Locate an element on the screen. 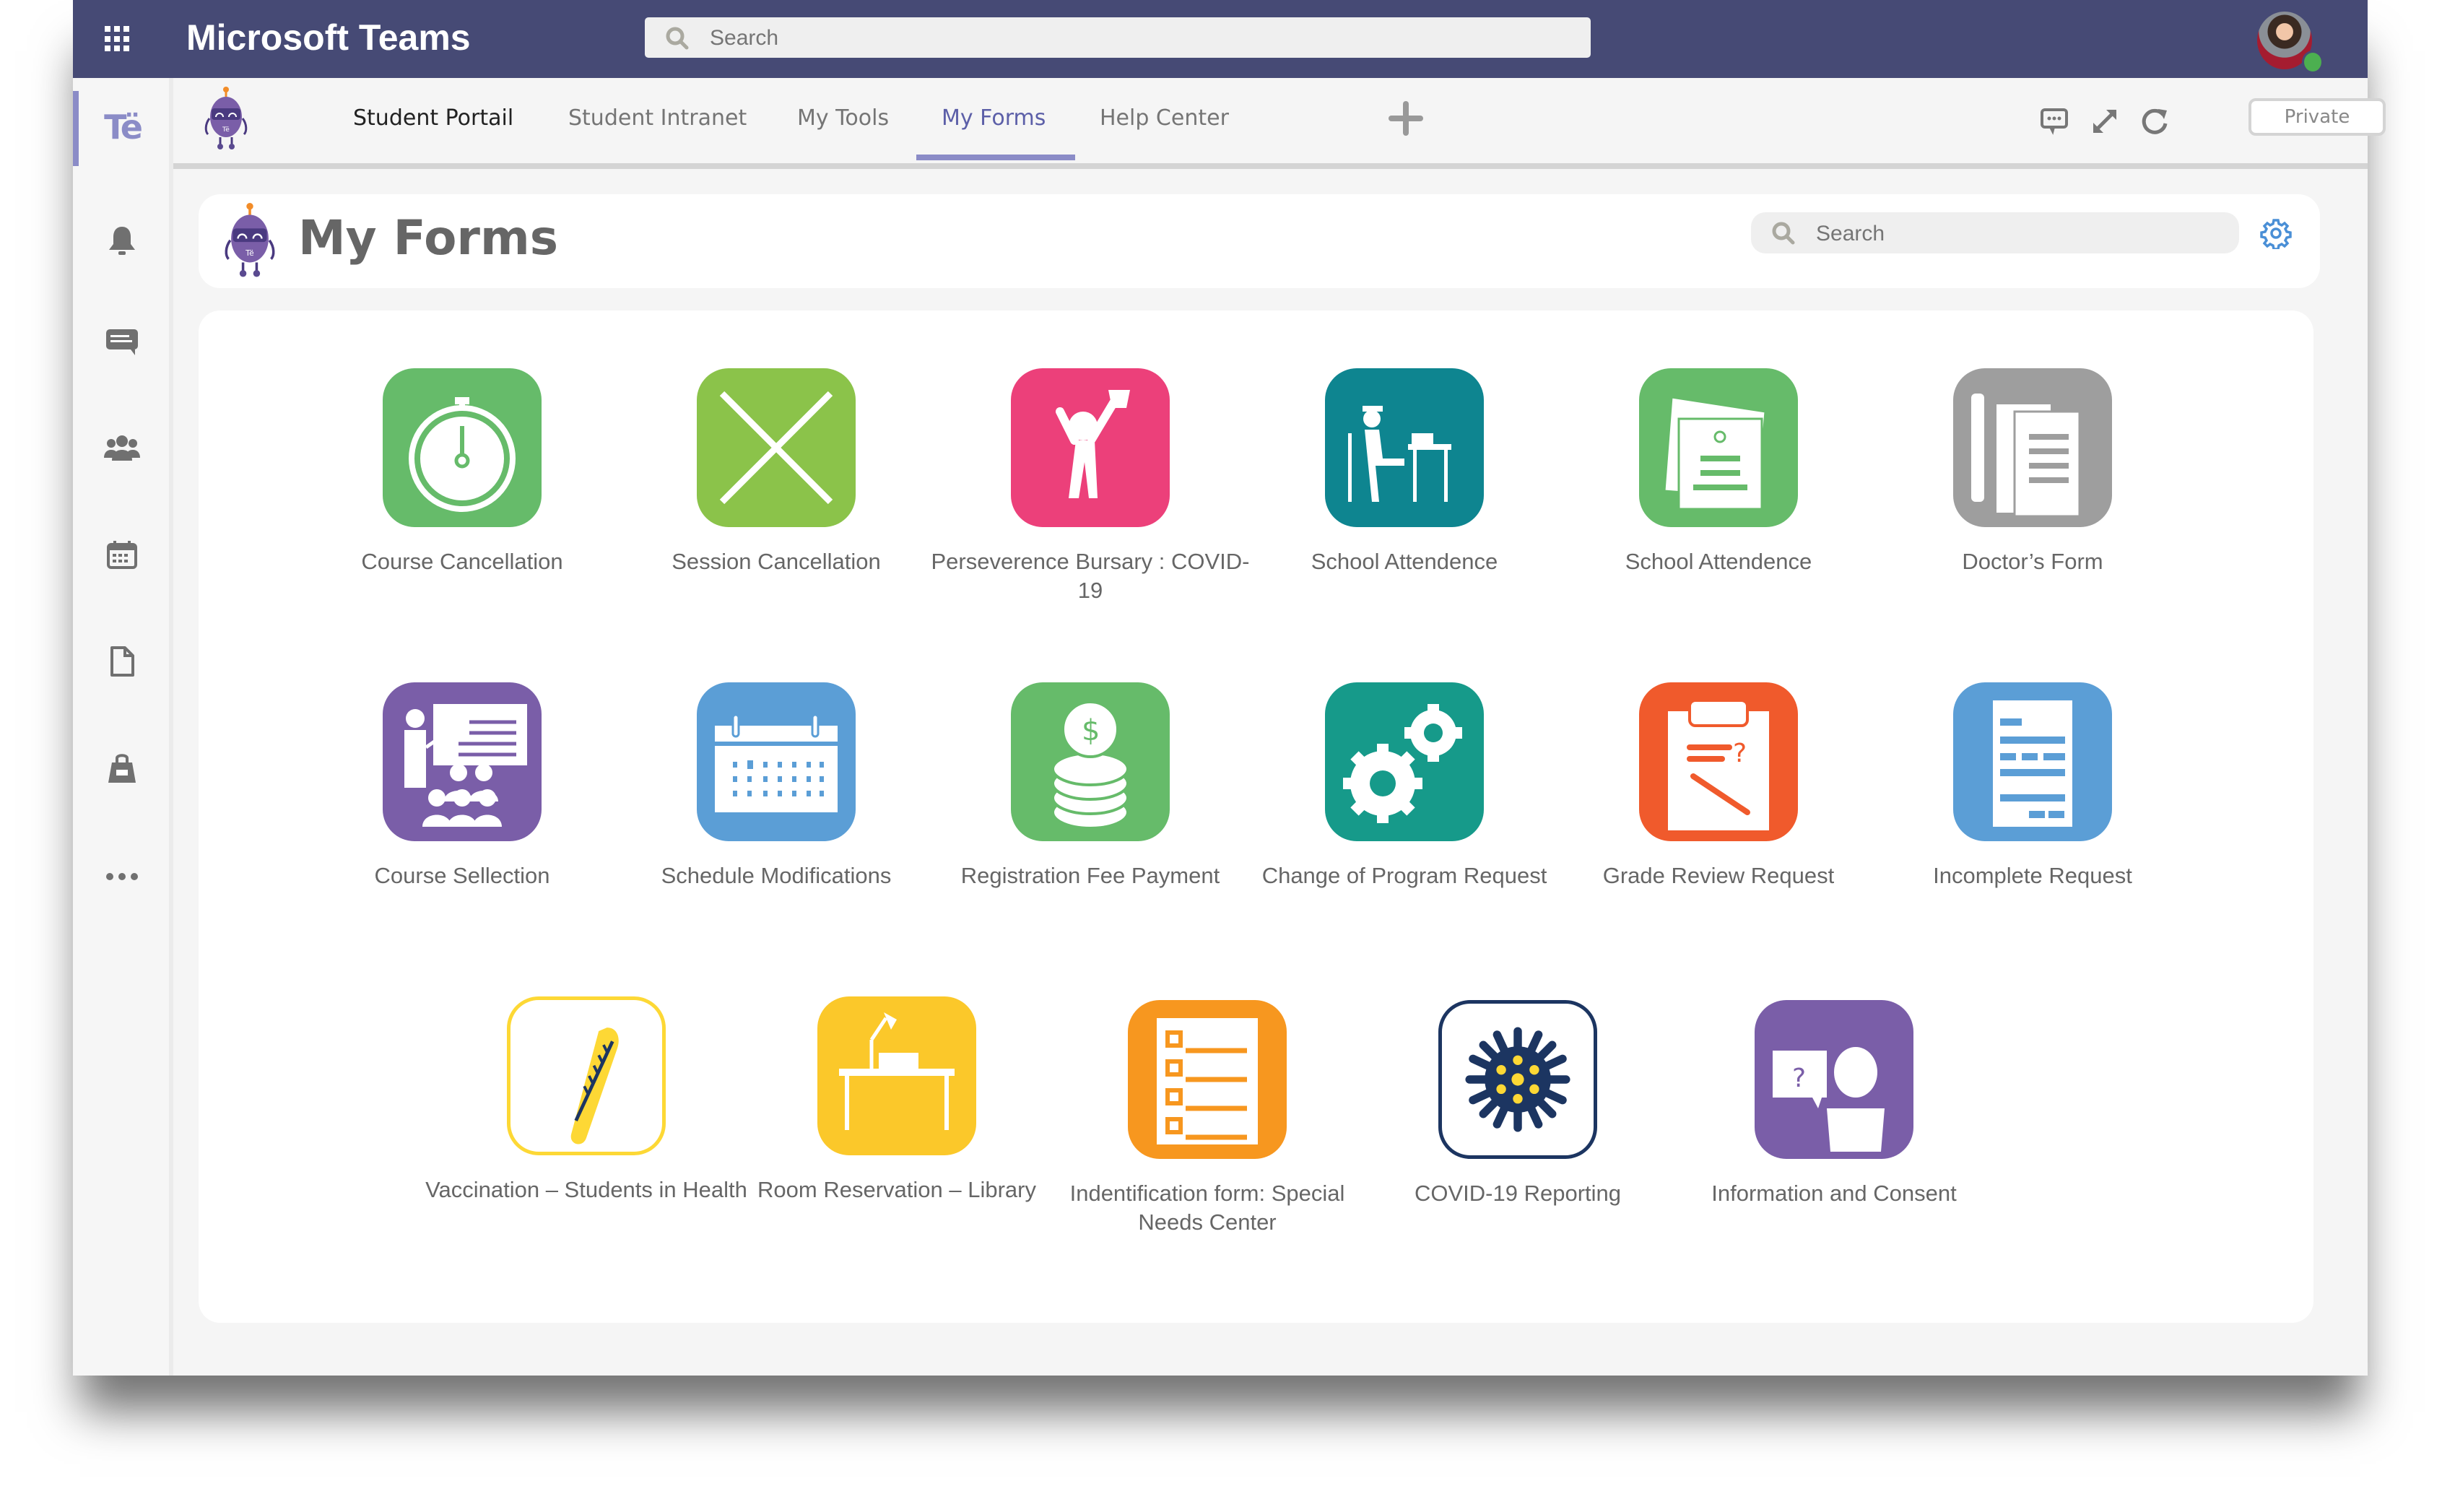  te-logo-icon: Të is located at coordinates (123, 127).